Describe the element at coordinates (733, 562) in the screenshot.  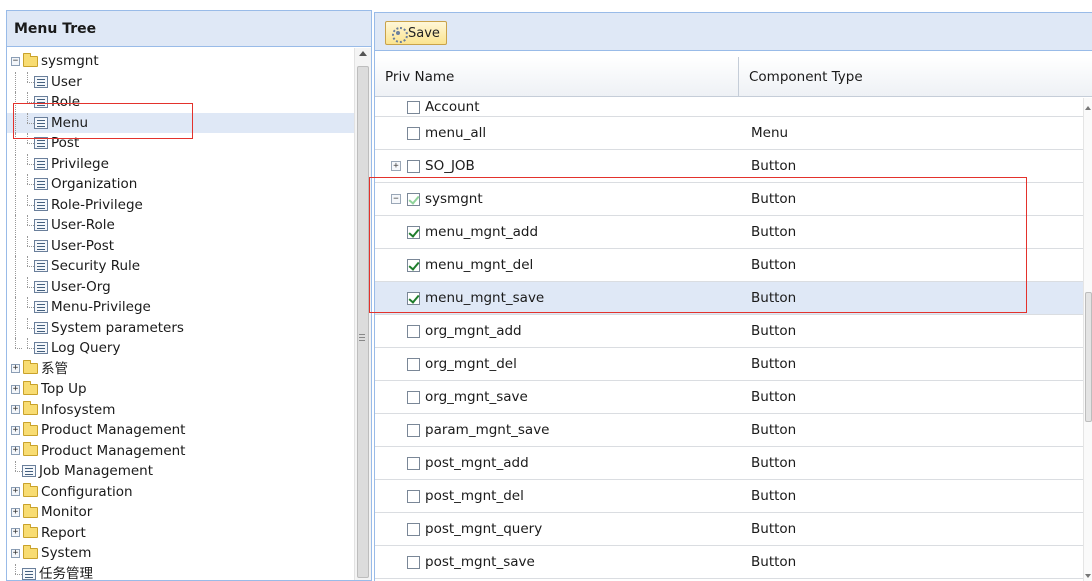
I see `grid-row: post_mgnt_save Button` at that location.